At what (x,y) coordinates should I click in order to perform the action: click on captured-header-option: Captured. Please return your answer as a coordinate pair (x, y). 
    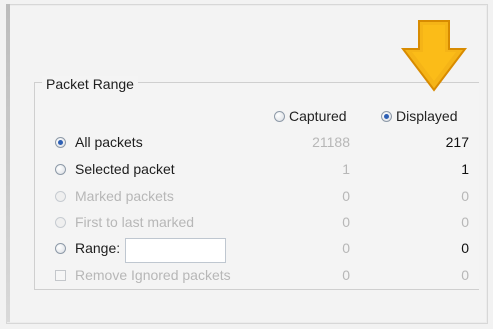
    Looking at the image, I should click on (310, 116).